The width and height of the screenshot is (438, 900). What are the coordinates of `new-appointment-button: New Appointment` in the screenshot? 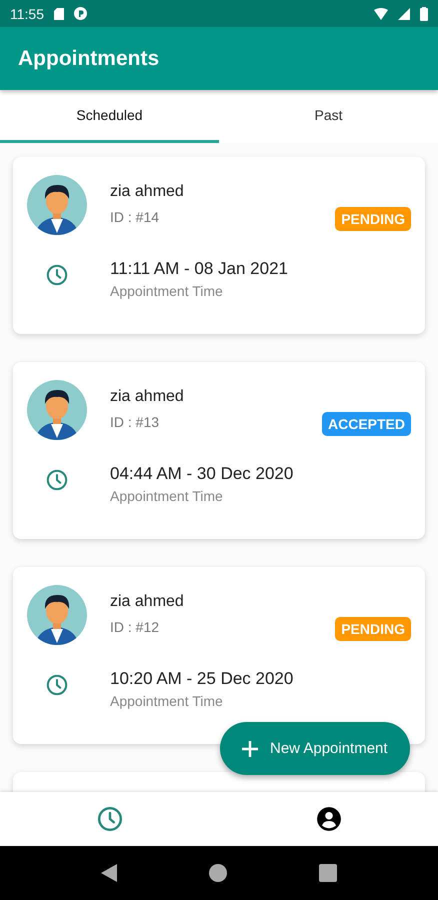 It's located at (315, 748).